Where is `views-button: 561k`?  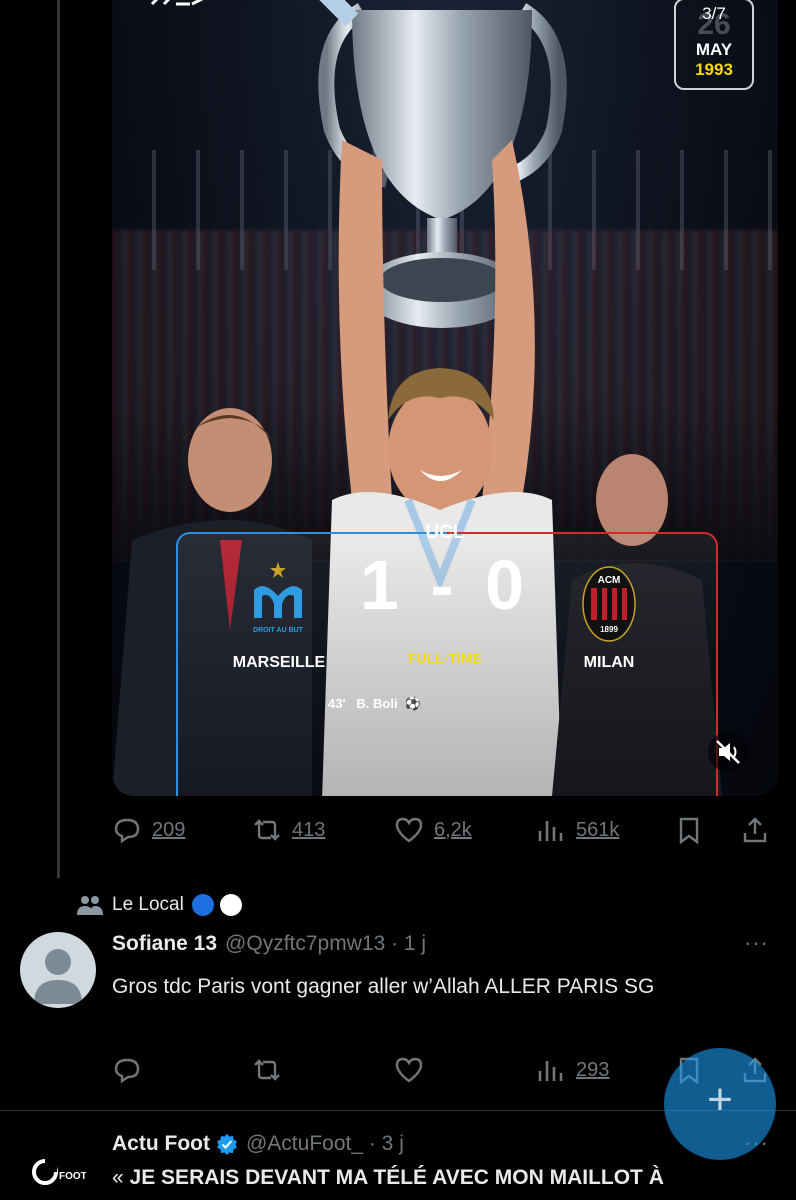
views-button: 561k is located at coordinates (577, 830).